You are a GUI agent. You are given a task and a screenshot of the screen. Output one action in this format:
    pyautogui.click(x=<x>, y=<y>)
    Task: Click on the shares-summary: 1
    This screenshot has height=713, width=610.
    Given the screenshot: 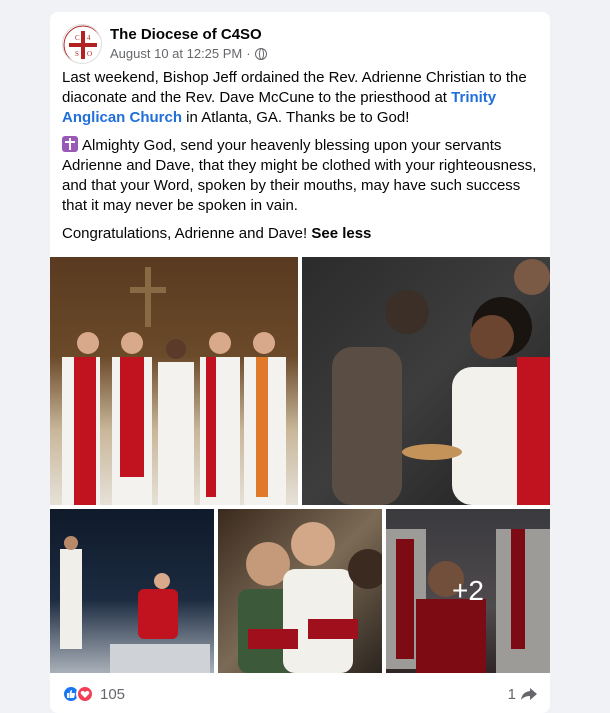 What is the action you would take?
    pyautogui.click(x=523, y=694)
    